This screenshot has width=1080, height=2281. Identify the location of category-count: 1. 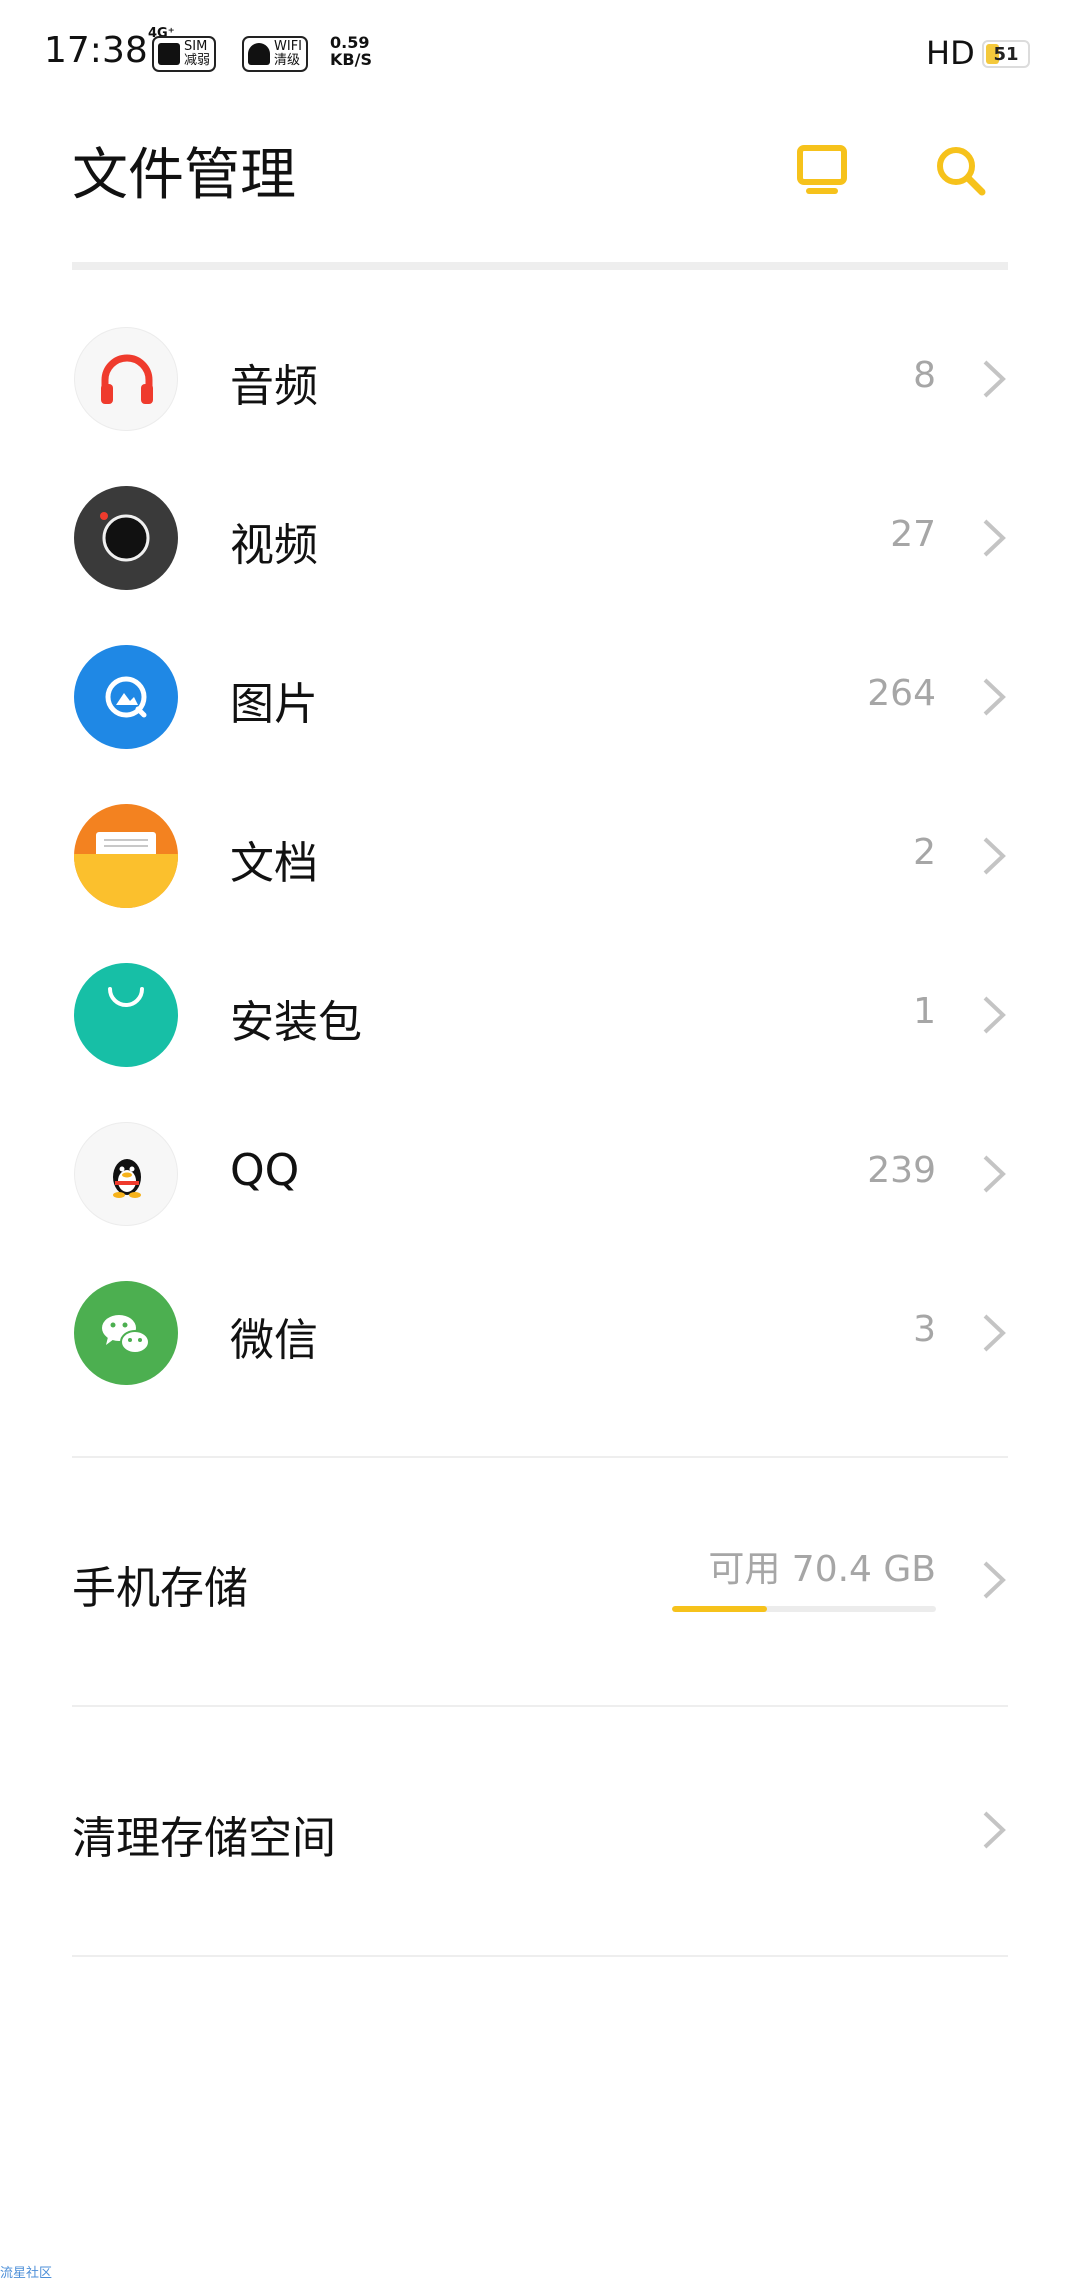
(924, 1011).